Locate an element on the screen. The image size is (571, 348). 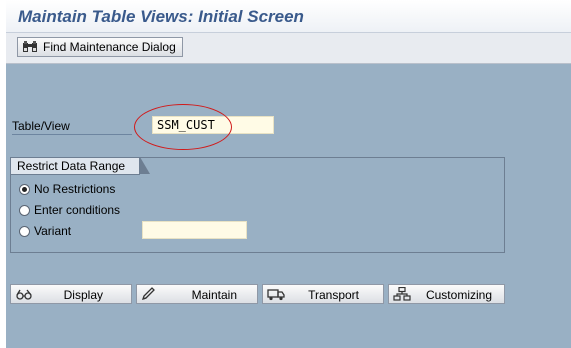
pencil-icon is located at coordinates (149, 295).